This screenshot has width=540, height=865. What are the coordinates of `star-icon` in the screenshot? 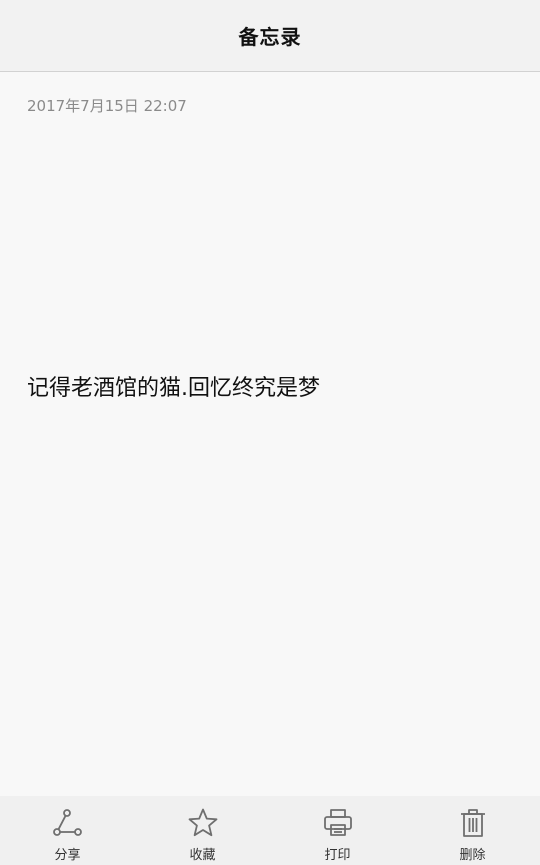 It's located at (203, 823).